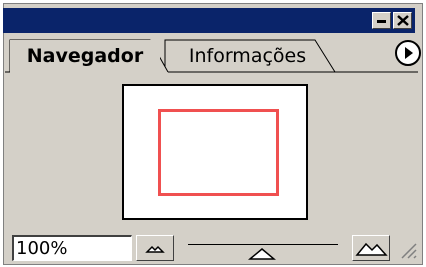 This screenshot has height=267, width=426. Describe the element at coordinates (218, 152) in the screenshot. I see `view-box-rectangle` at that location.